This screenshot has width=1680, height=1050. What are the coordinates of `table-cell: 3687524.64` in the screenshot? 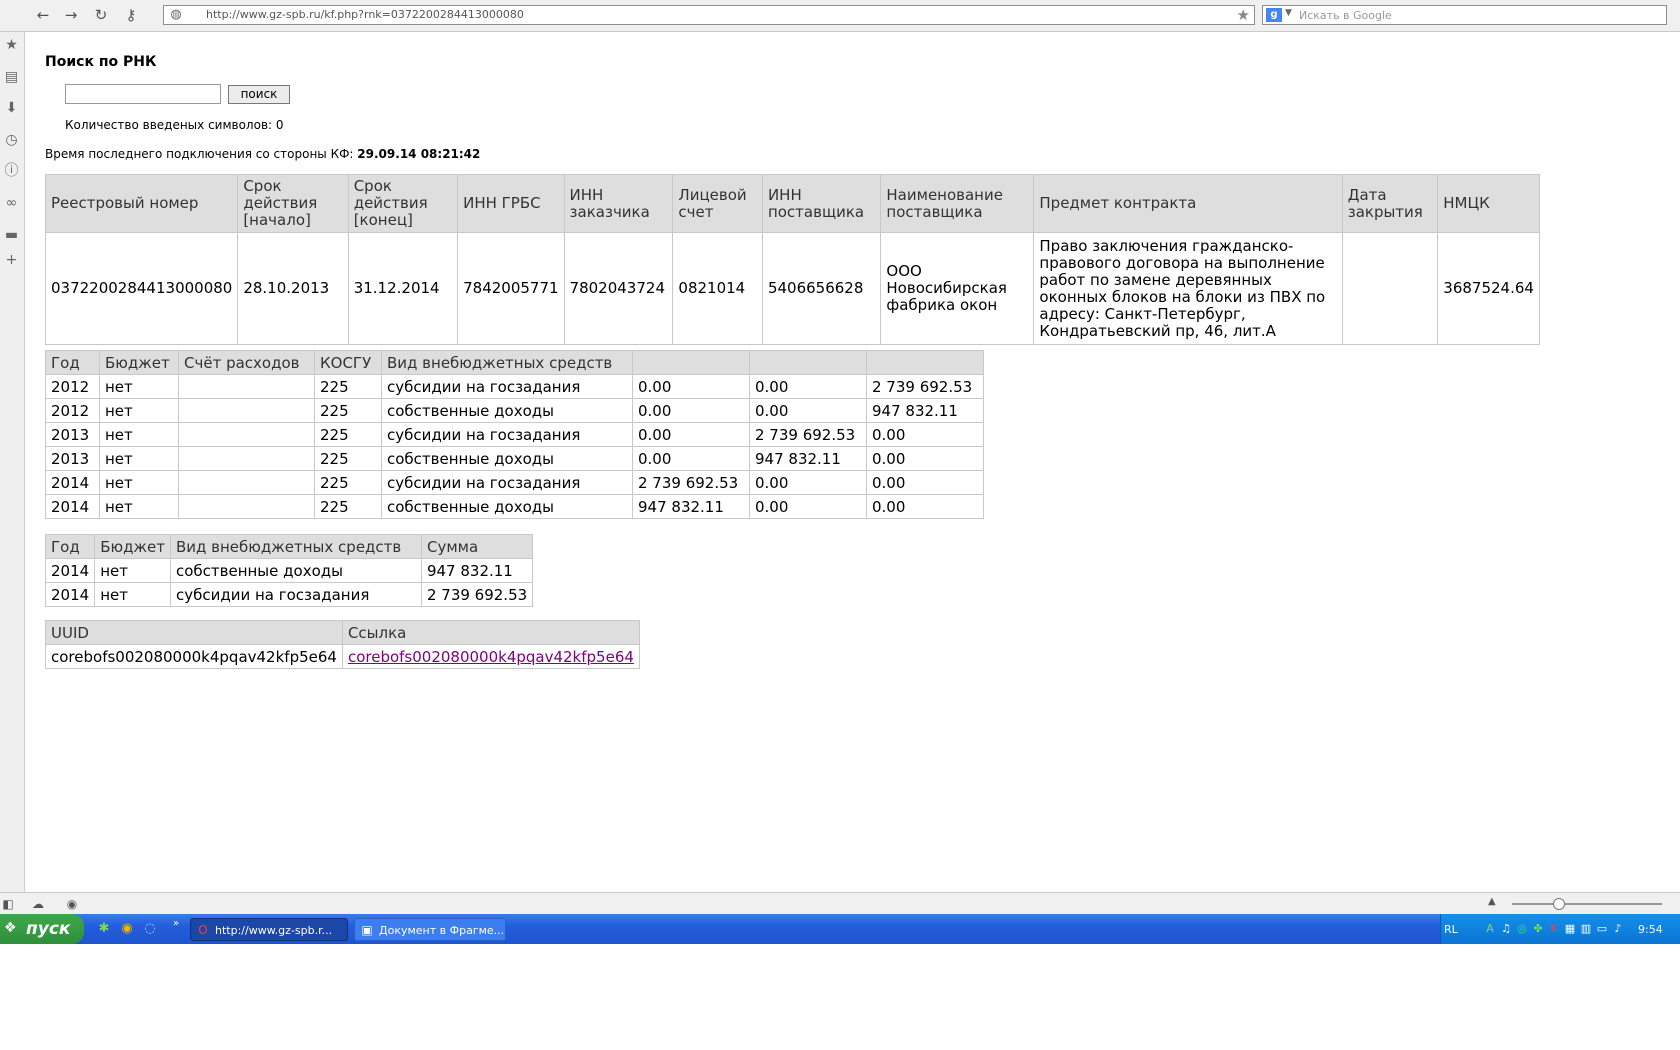 It's located at (1488, 288).